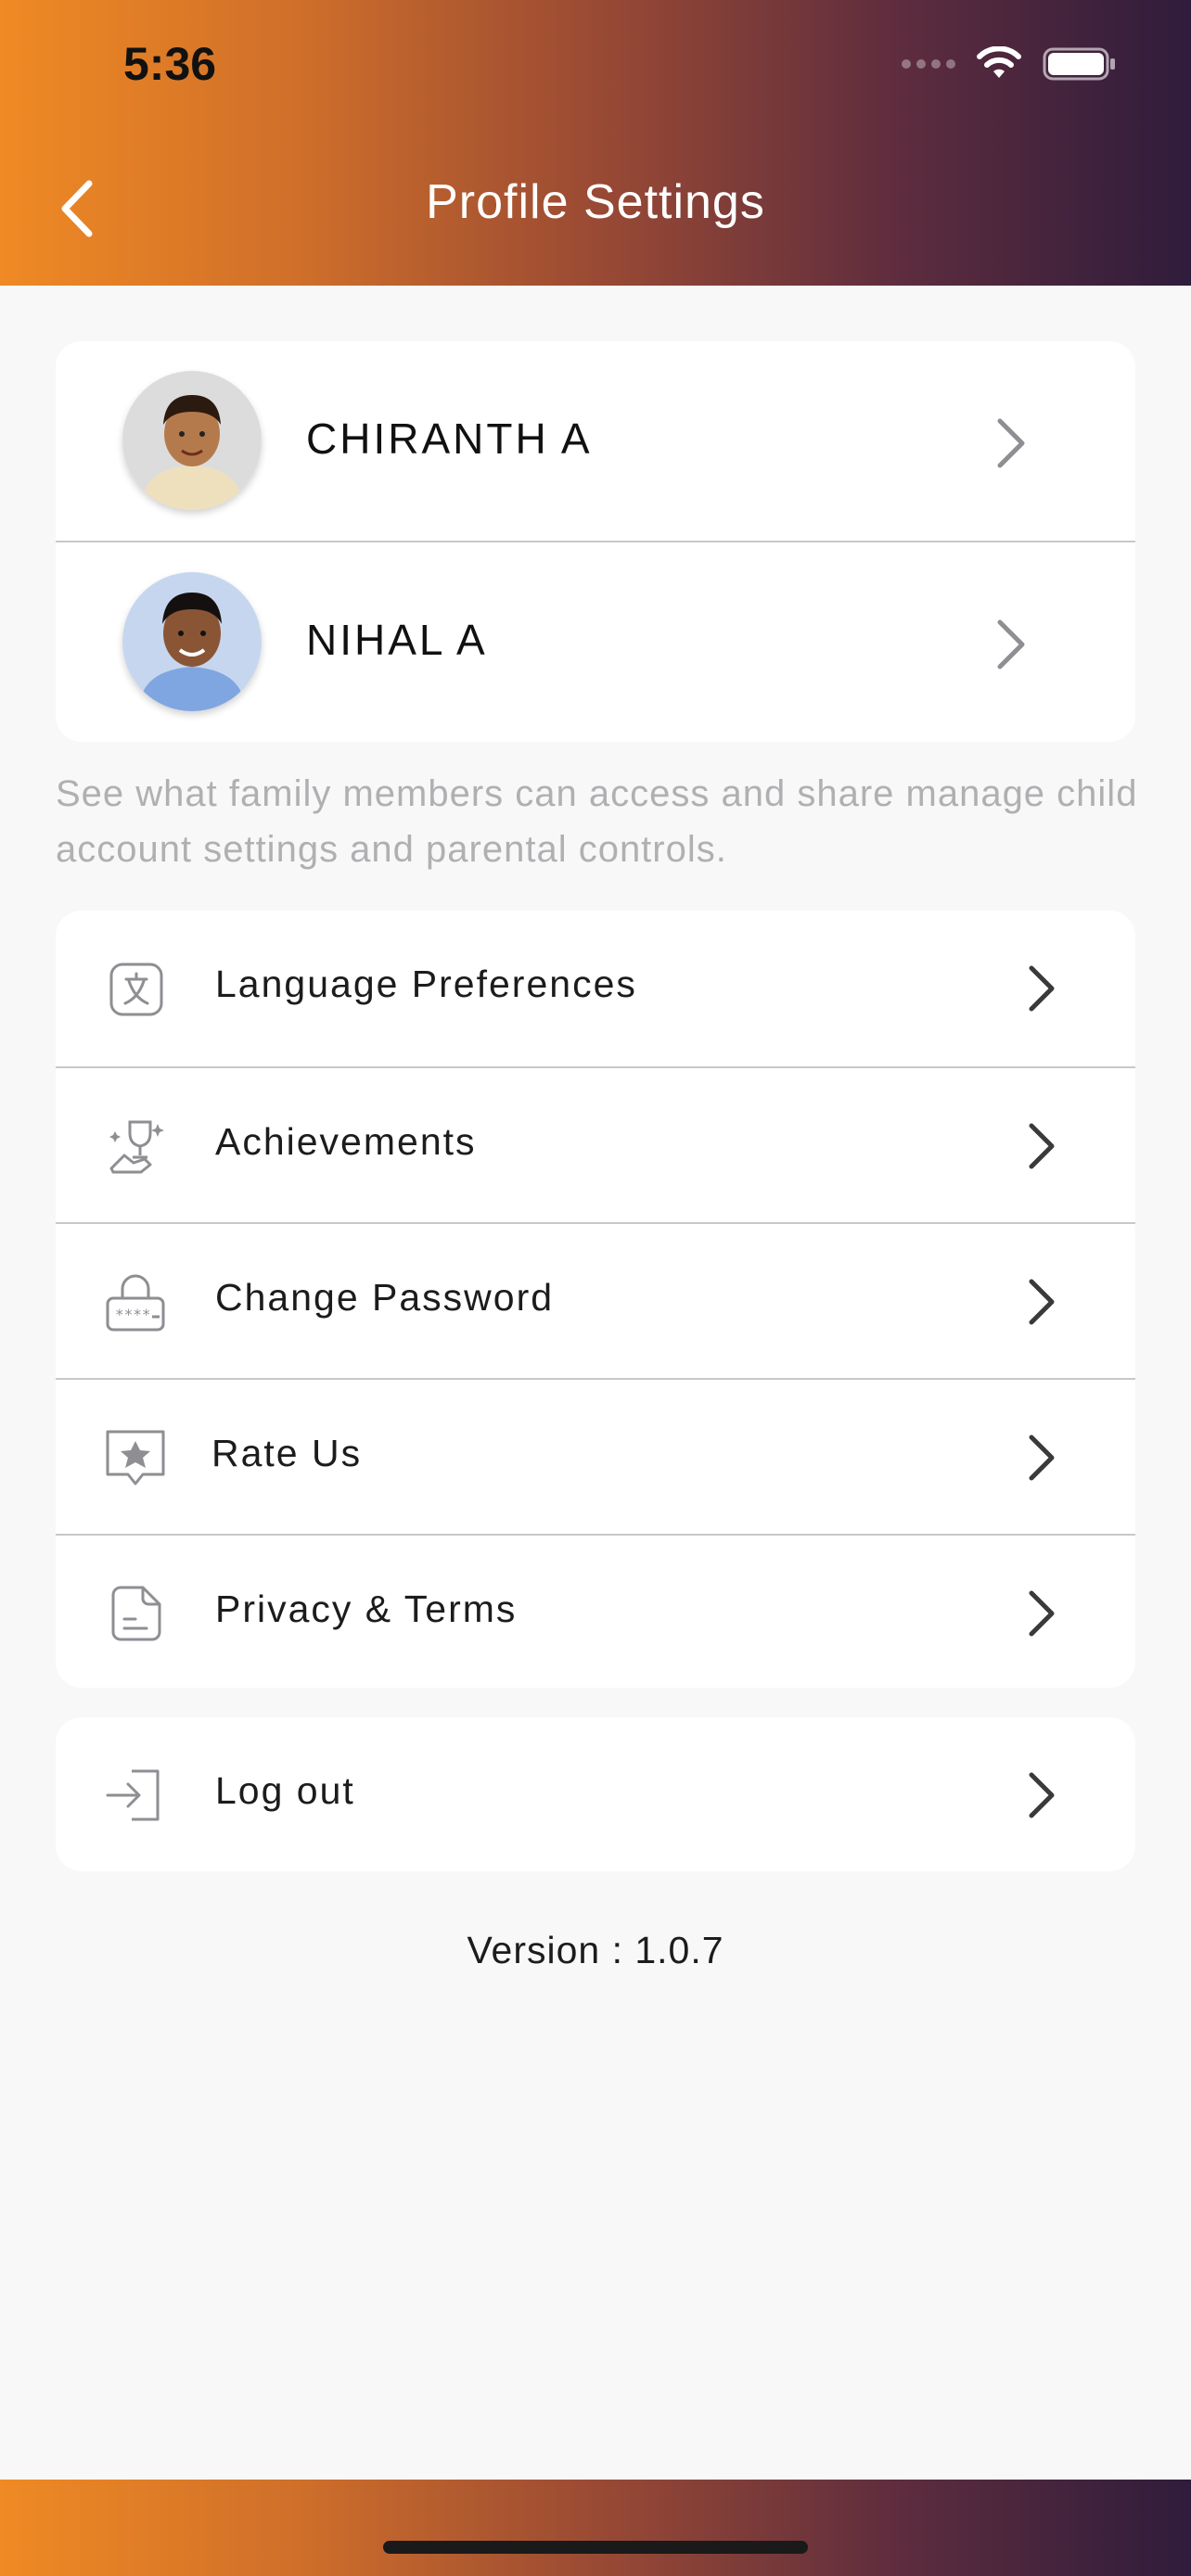 The height and width of the screenshot is (2576, 1191). What do you see at coordinates (595, 202) in the screenshot?
I see `page-title: Profile Settings` at bounding box center [595, 202].